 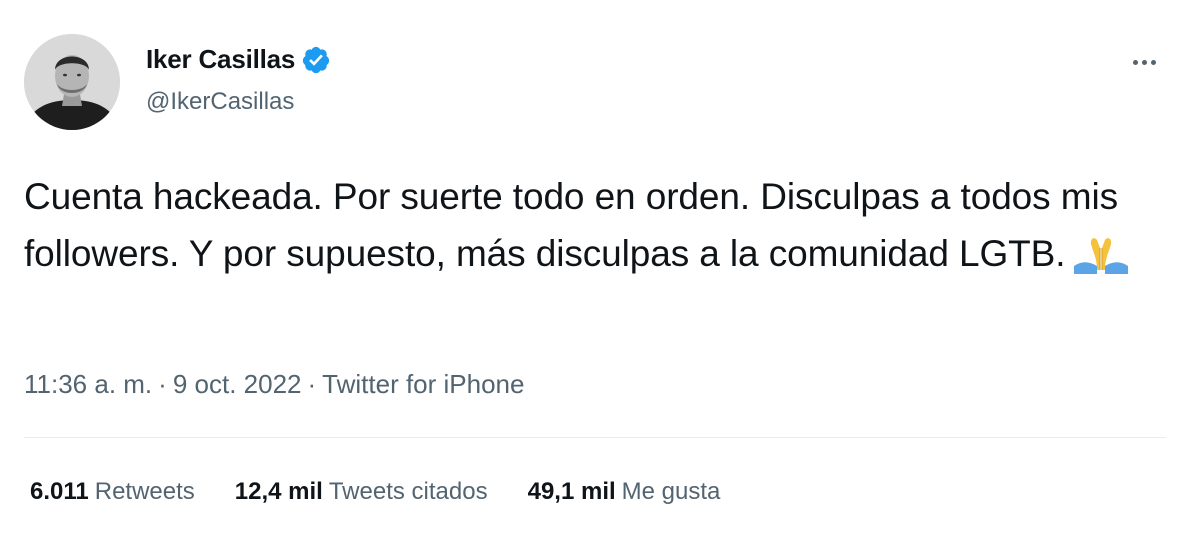 I want to click on likes-stat: 49,1 mil Me gusta, so click(x=624, y=492).